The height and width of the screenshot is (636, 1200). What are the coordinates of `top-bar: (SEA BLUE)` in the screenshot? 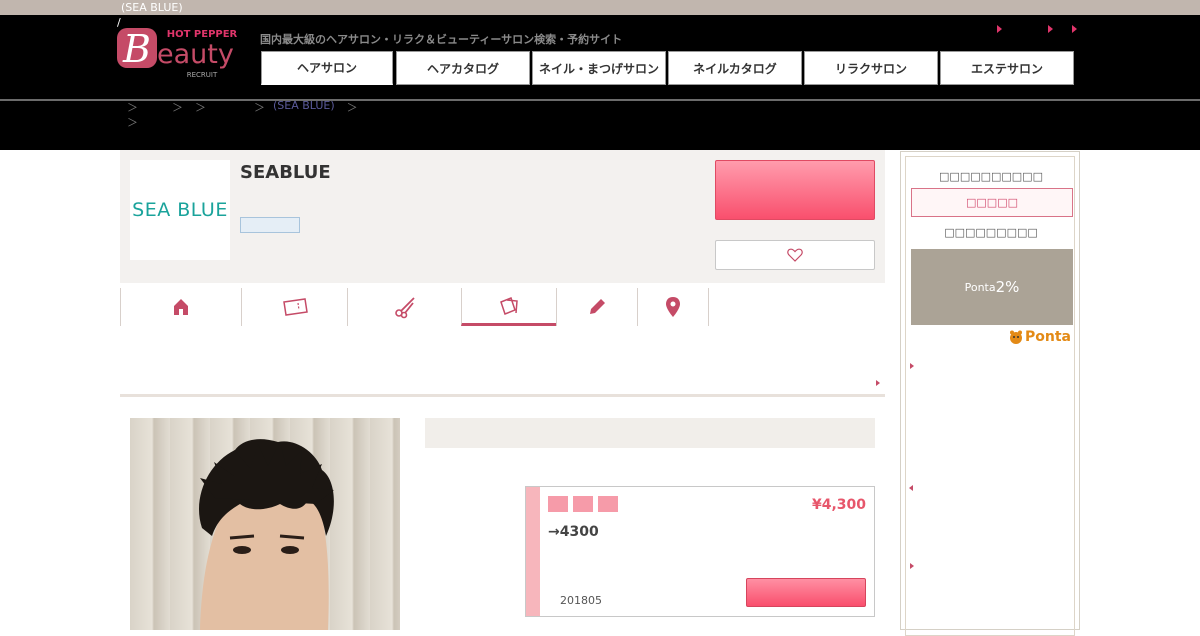 It's located at (600, 7).